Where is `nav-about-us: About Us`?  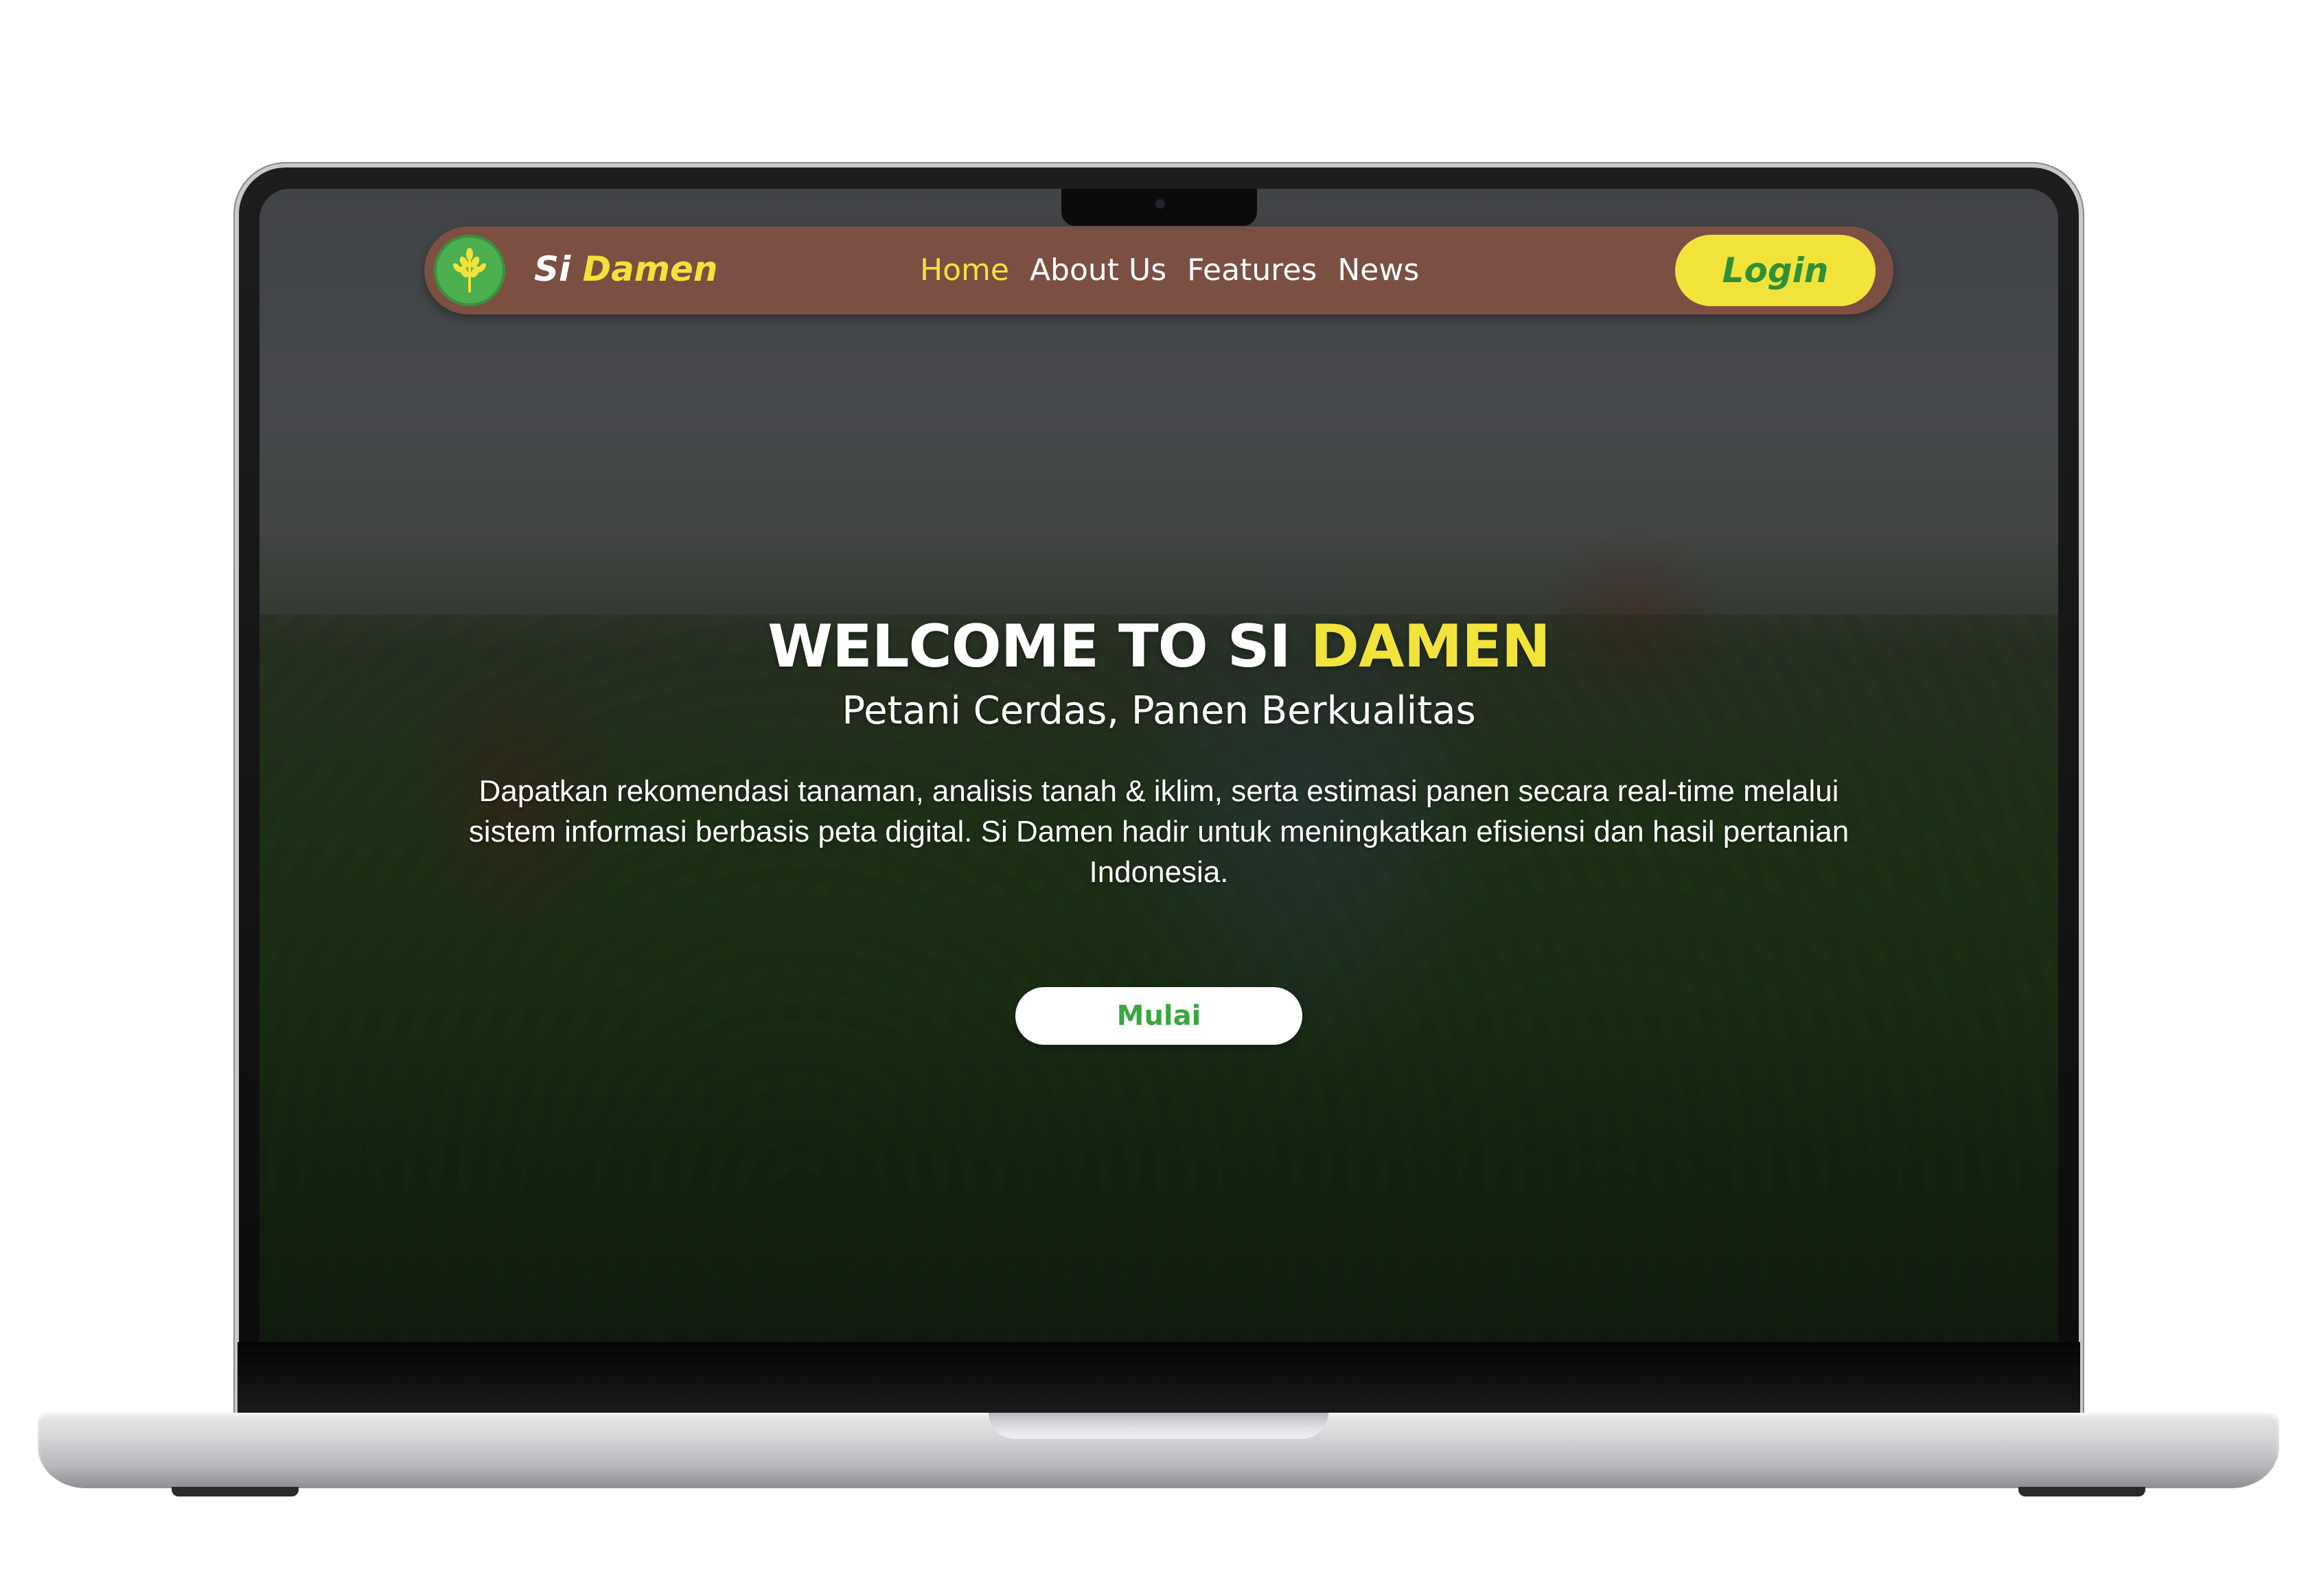
nav-about-us: About Us is located at coordinates (1098, 270).